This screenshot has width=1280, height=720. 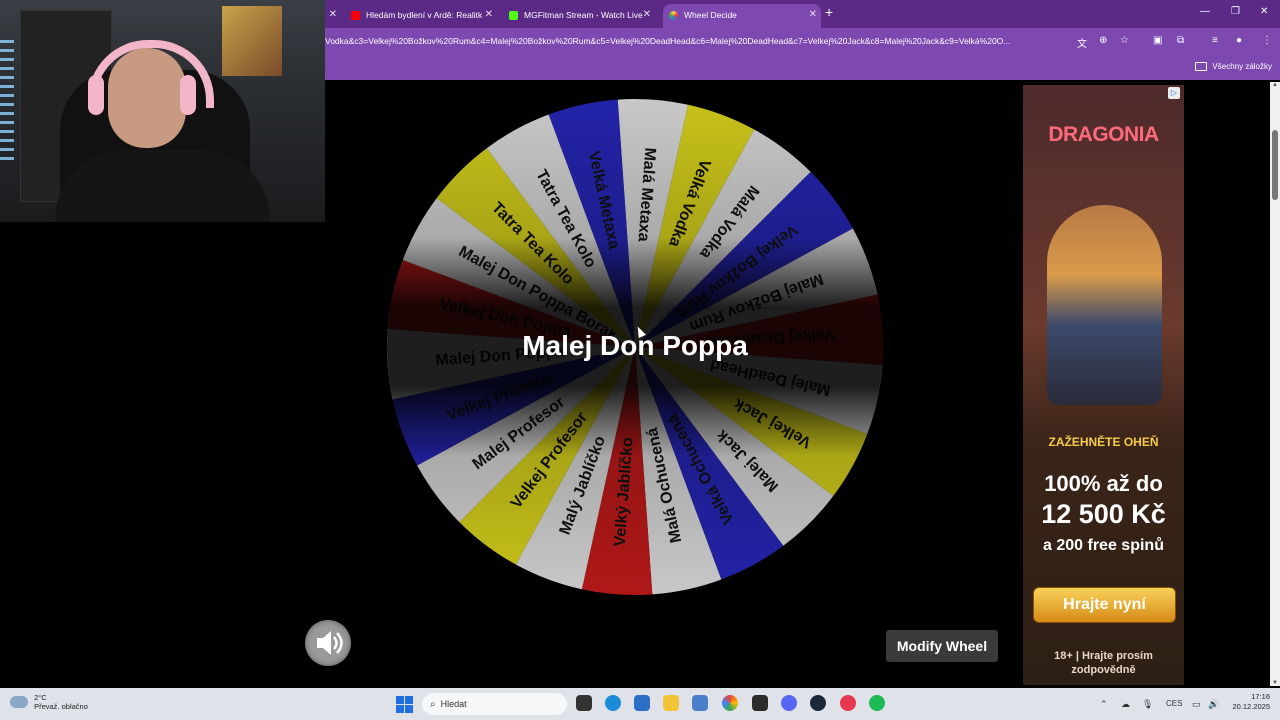 What do you see at coordinates (818, 703) in the screenshot?
I see `steam-icon` at bounding box center [818, 703].